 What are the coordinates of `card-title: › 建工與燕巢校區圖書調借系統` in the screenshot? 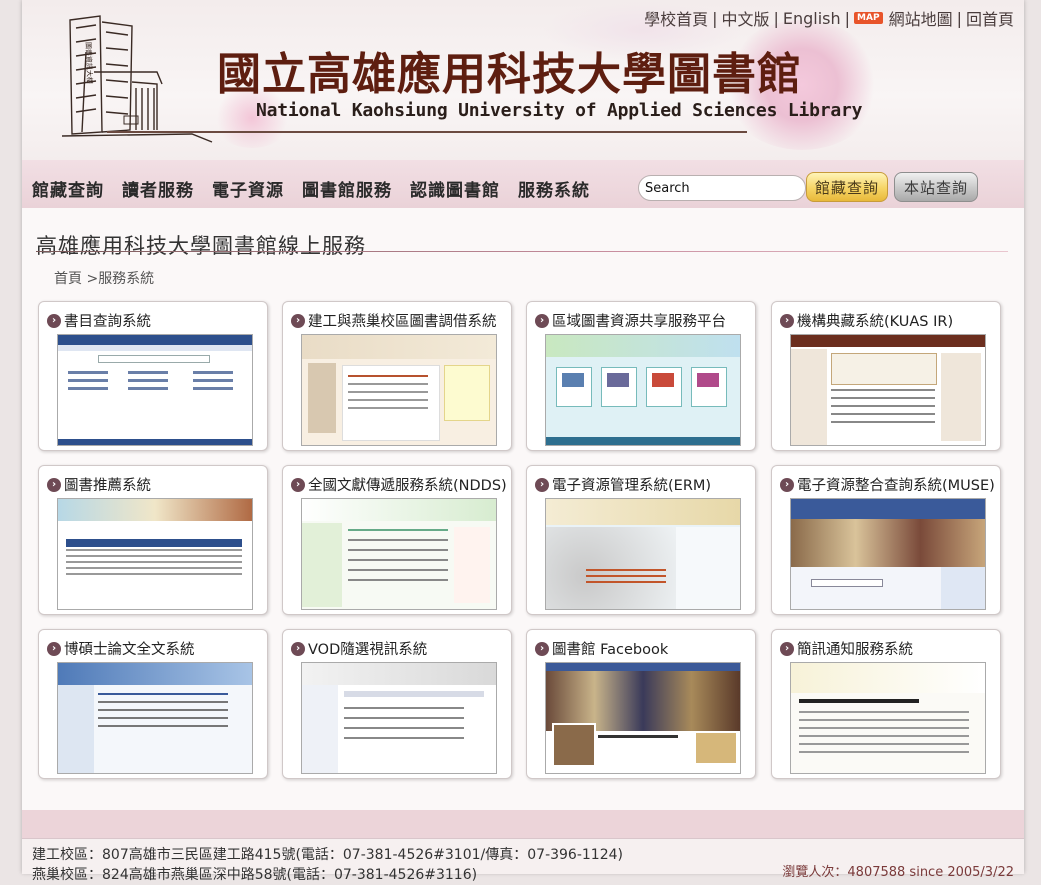 It's located at (394, 320).